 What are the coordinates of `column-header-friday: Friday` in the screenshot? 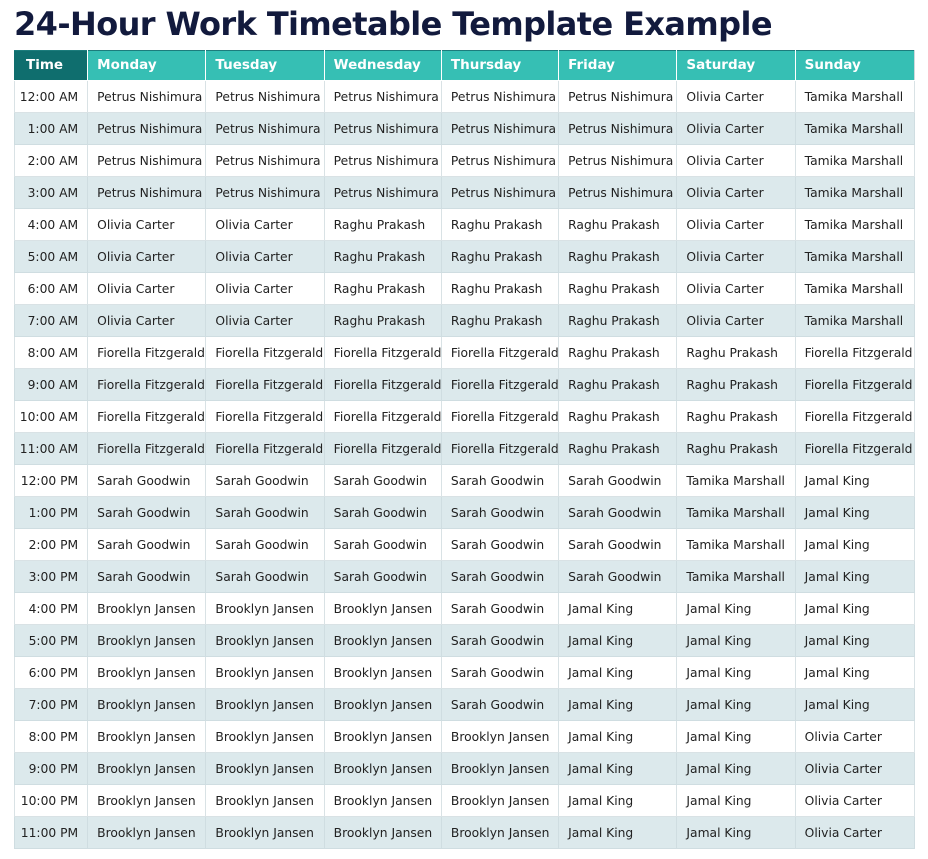 It's located at (618, 65).